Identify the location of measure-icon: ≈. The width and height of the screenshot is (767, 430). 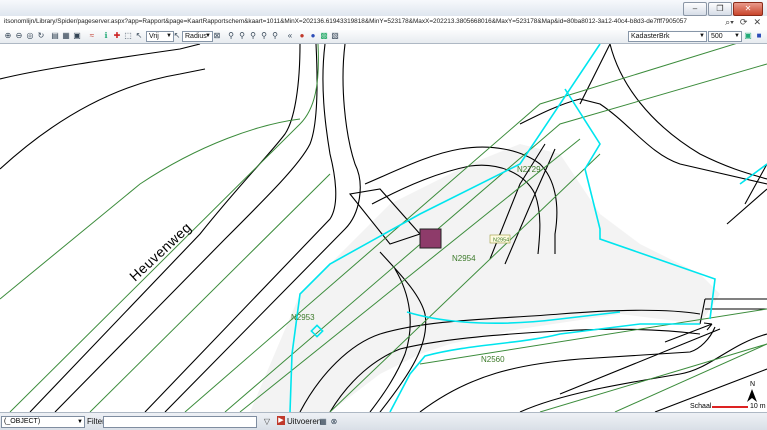
(92, 36).